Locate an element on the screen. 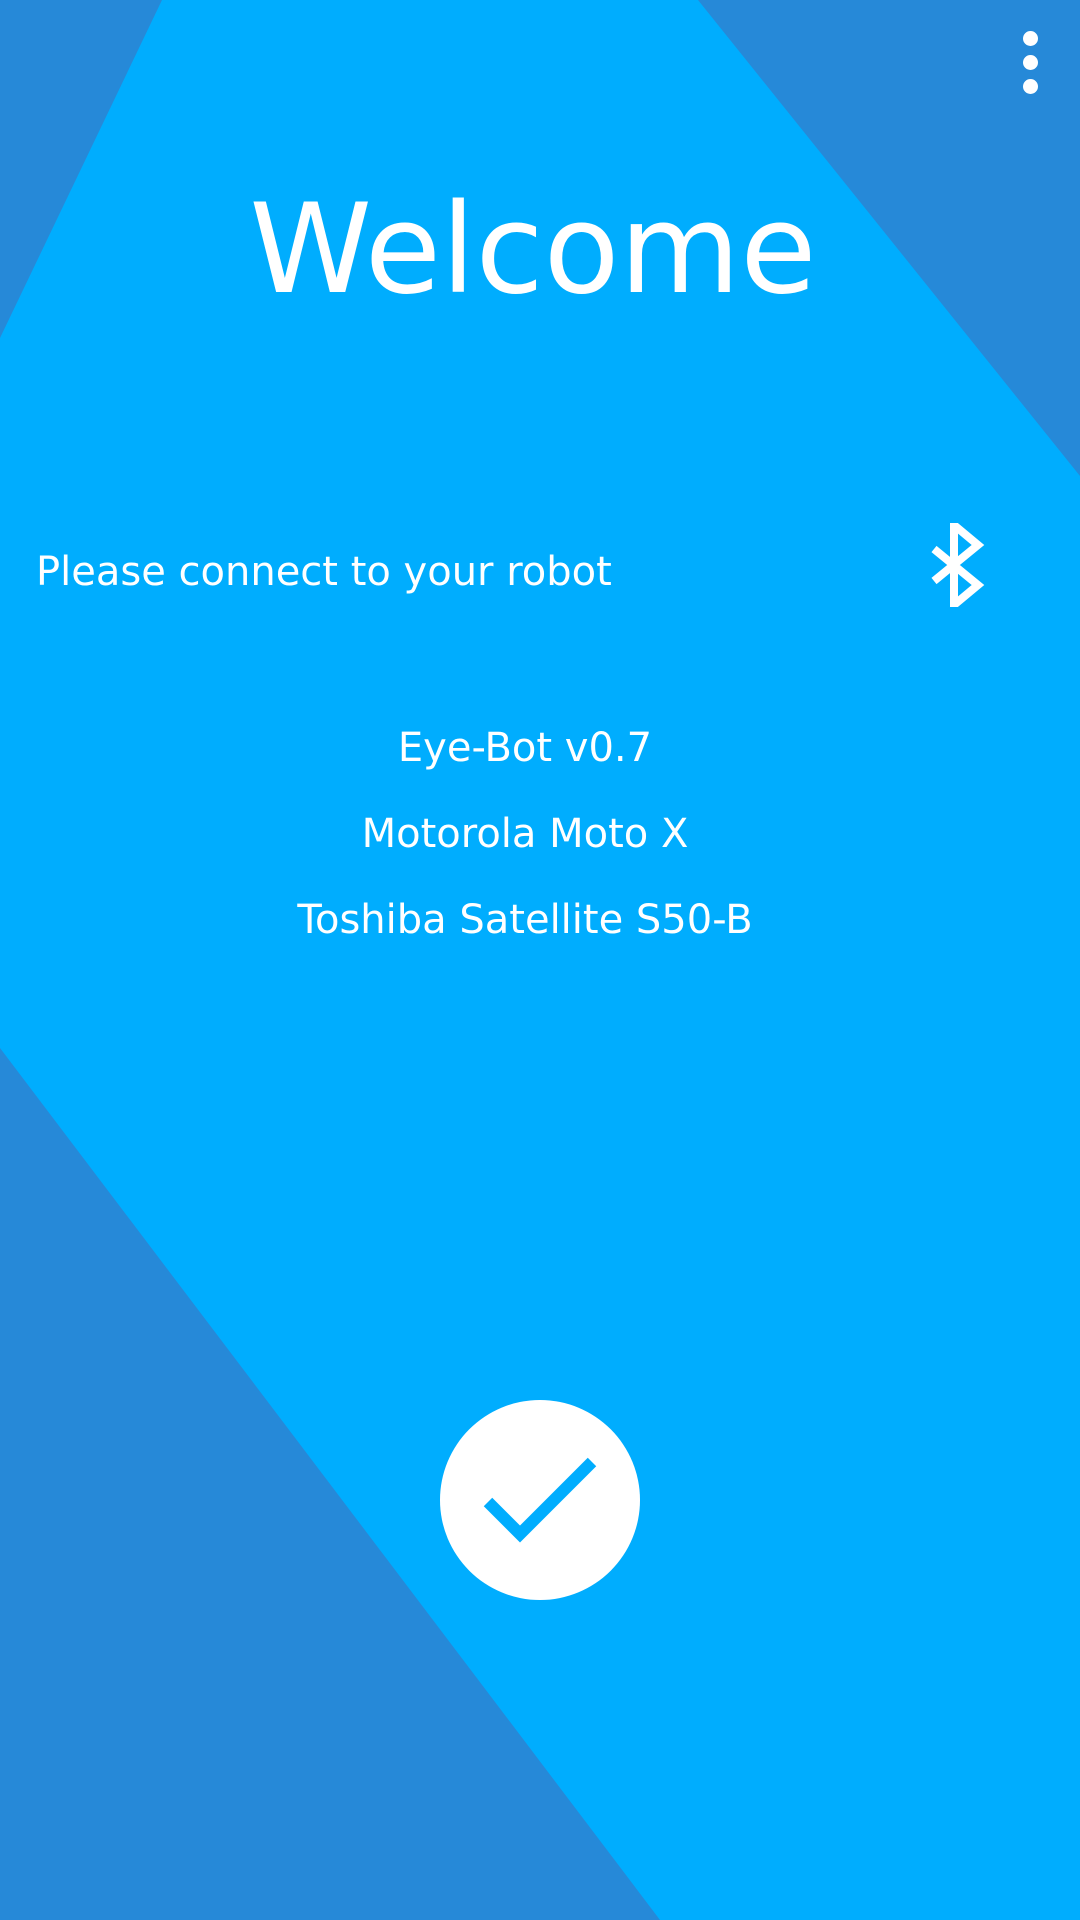 Image resolution: width=1080 pixels, height=1920 pixels. device-item-eye-bot: Eye-Bot v0.7 is located at coordinates (525, 761).